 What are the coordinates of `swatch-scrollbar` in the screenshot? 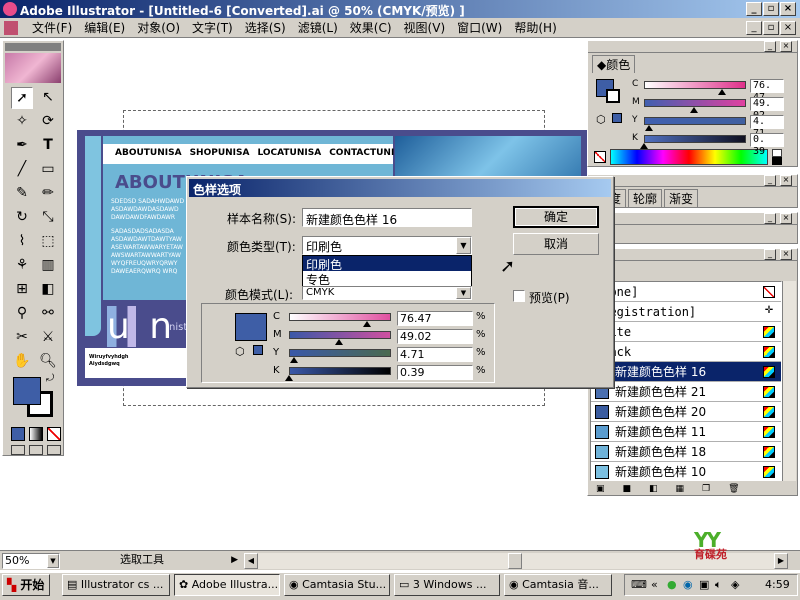 It's located at (789, 381).